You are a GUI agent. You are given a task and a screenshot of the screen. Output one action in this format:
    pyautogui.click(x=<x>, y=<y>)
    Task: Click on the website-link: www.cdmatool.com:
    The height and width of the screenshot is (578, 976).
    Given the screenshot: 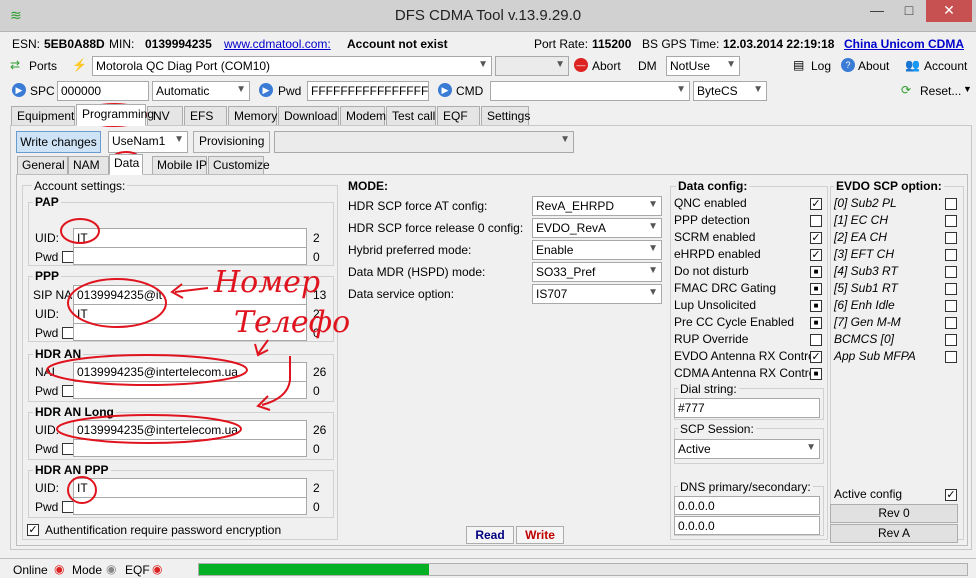 What is the action you would take?
    pyautogui.click(x=277, y=44)
    